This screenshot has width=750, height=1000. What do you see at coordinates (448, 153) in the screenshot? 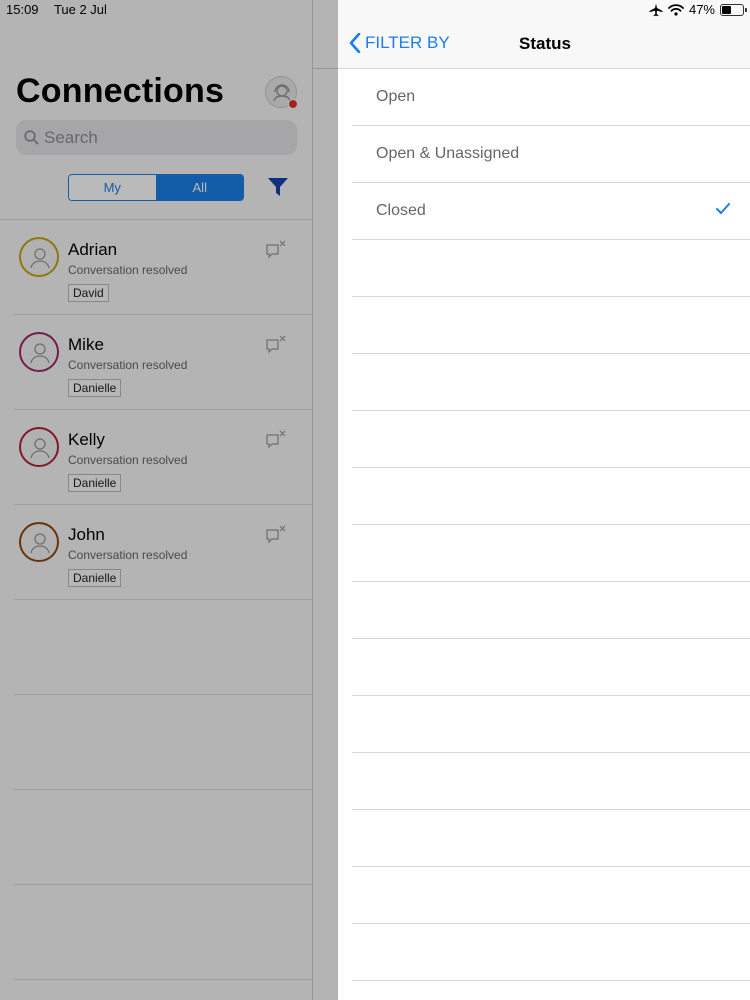
I see `status-option-label: Open & Unassigned` at bounding box center [448, 153].